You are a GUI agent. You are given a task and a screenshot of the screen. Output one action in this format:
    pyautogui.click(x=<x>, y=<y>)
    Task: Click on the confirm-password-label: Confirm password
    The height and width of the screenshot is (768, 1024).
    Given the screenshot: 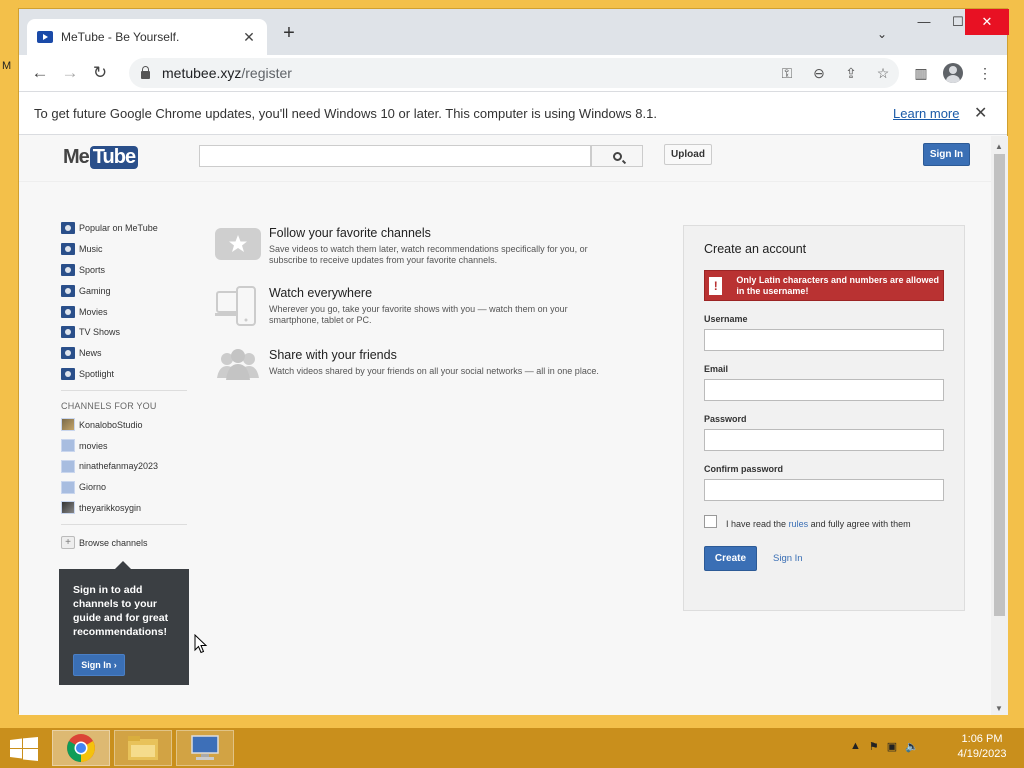 What is the action you would take?
    pyautogui.click(x=744, y=469)
    